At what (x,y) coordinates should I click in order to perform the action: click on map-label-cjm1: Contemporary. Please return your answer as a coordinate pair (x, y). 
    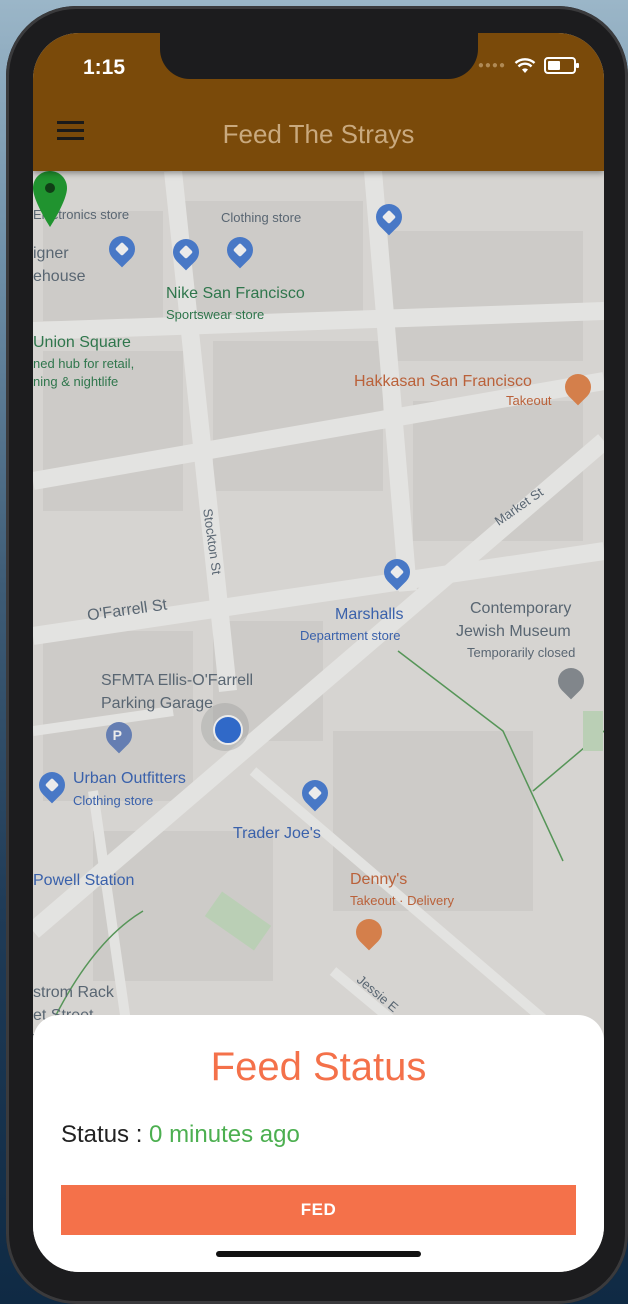
    Looking at the image, I should click on (521, 608).